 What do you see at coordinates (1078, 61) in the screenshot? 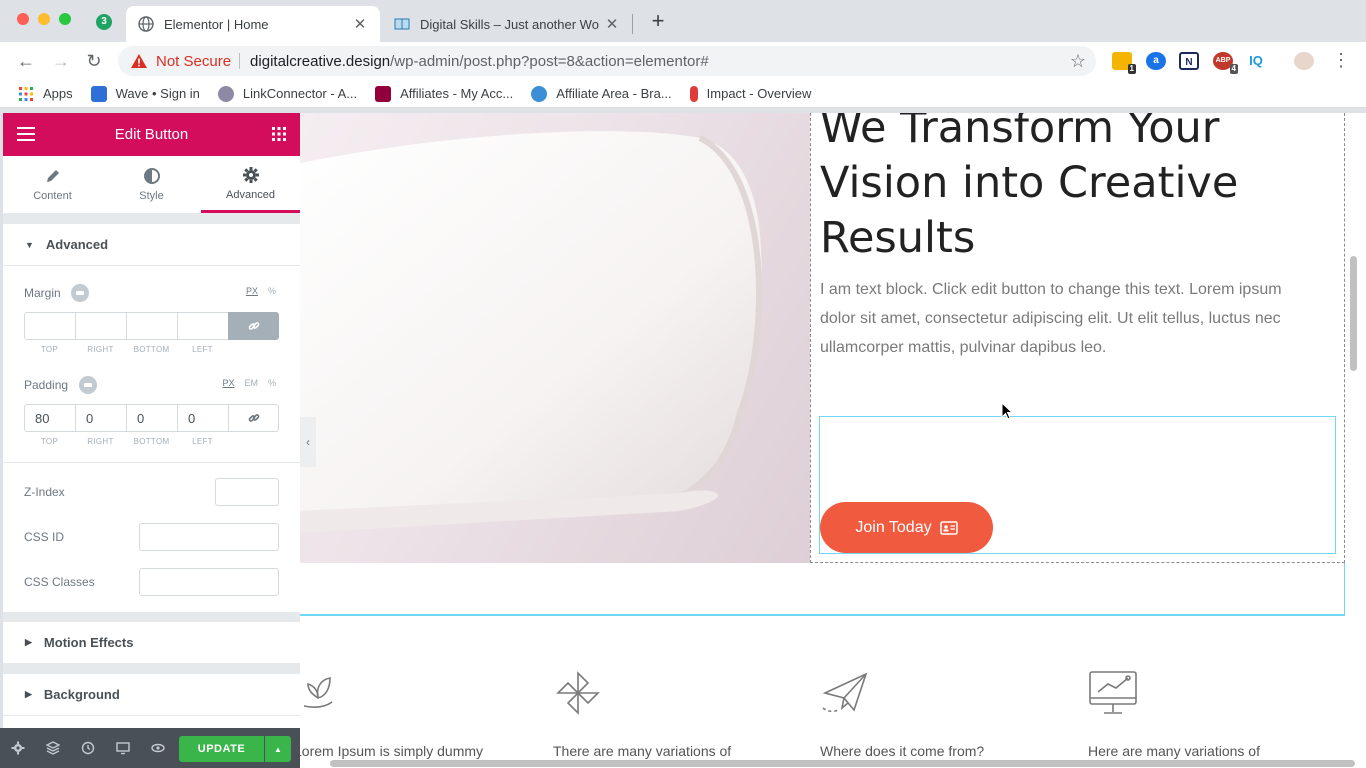
I see `bookmark-star-icon: ☆` at bounding box center [1078, 61].